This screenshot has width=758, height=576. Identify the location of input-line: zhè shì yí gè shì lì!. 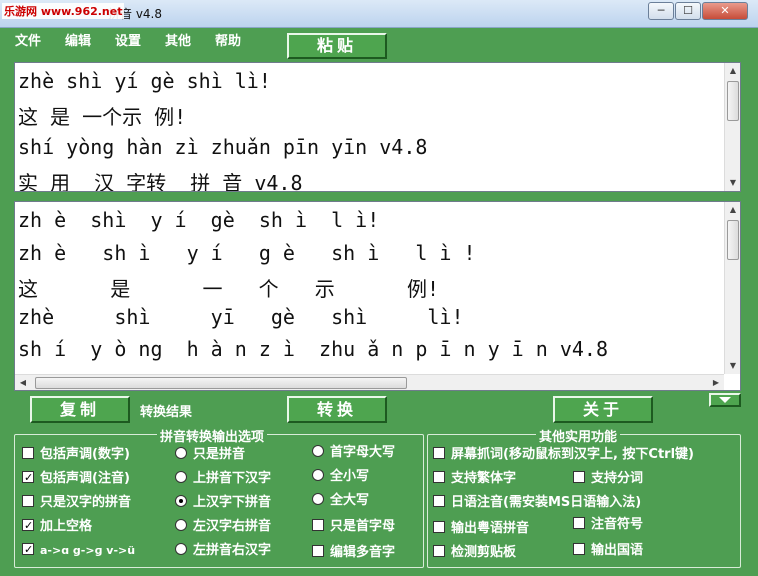
(144, 81).